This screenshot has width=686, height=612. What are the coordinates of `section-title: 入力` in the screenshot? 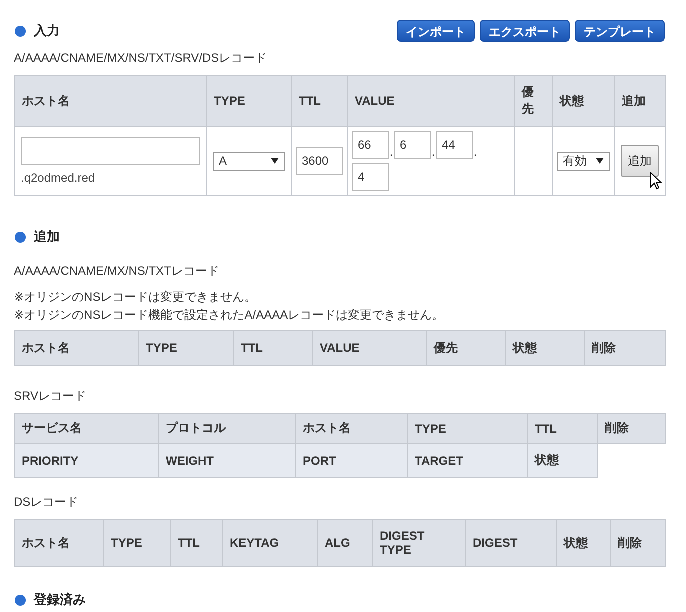 It's located at (37, 31).